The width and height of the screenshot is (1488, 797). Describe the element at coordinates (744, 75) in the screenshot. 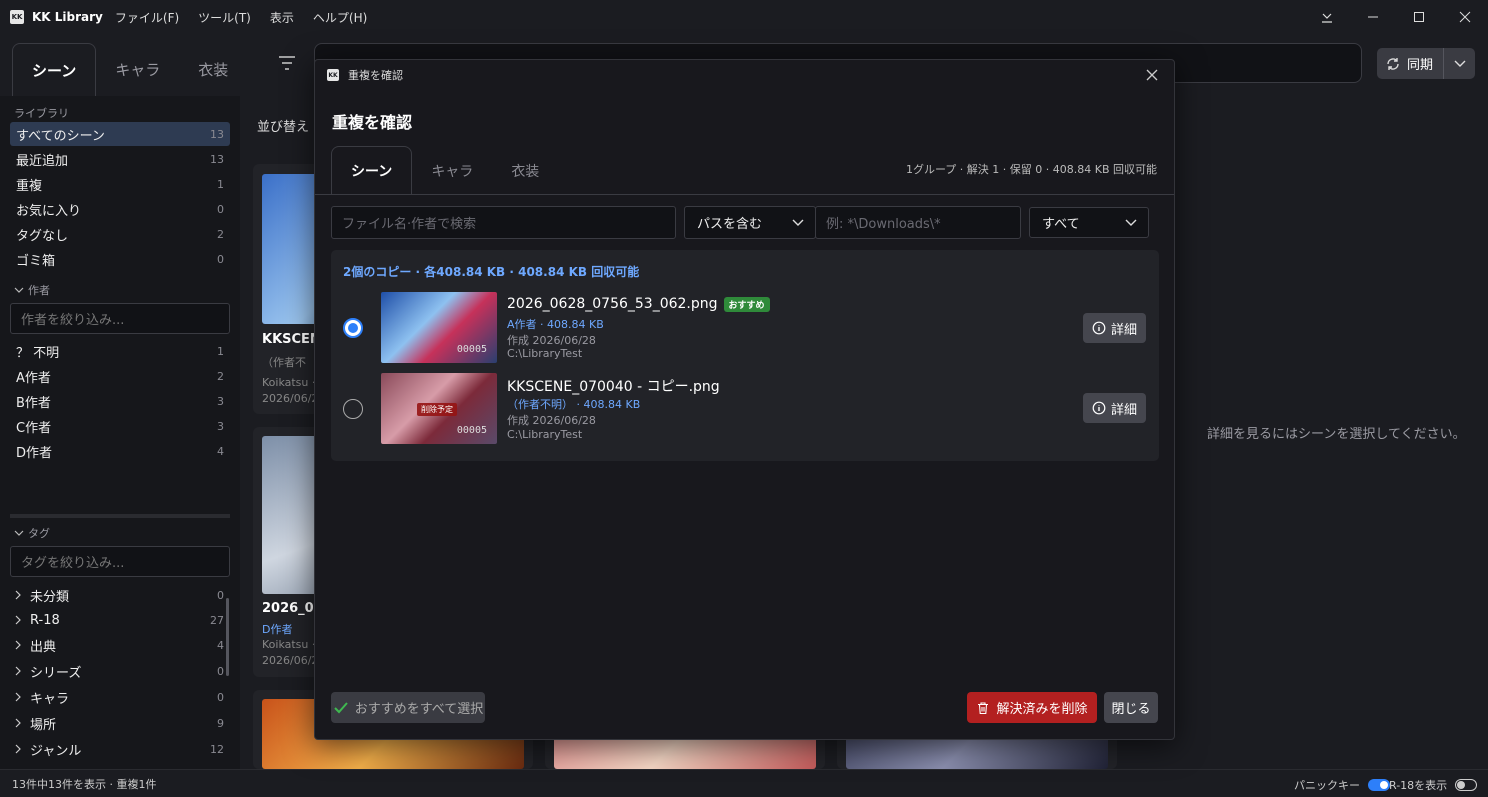

I see `dialog-titlebar: KK 重複を確認` at that location.